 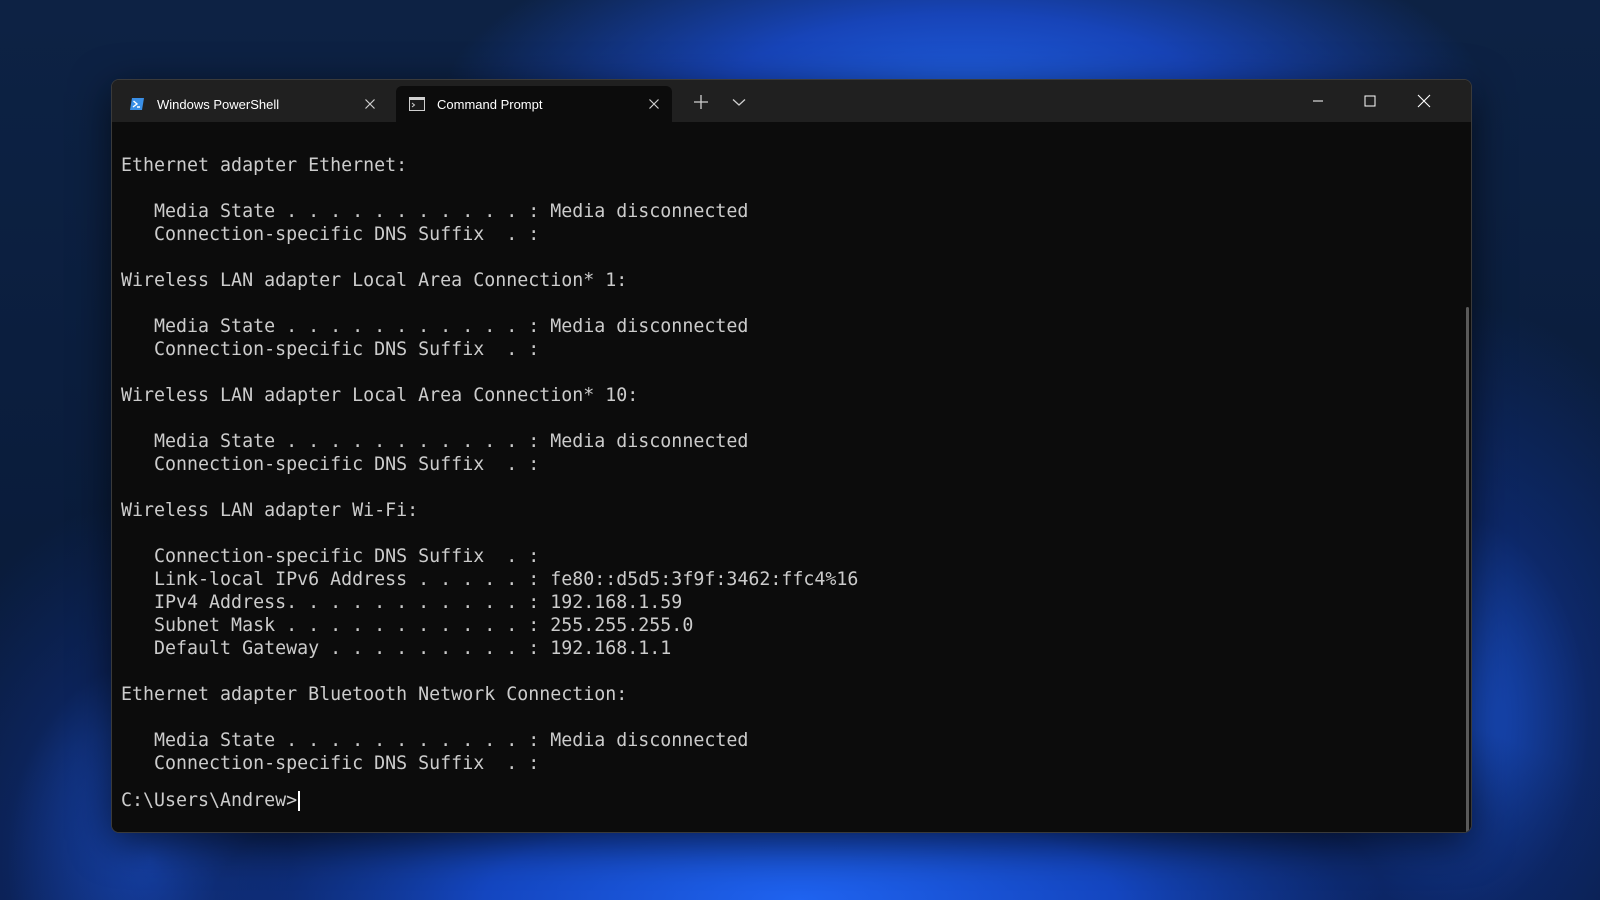 I want to click on command-prompt-line: C:\Users\Andrew>, so click(x=211, y=800).